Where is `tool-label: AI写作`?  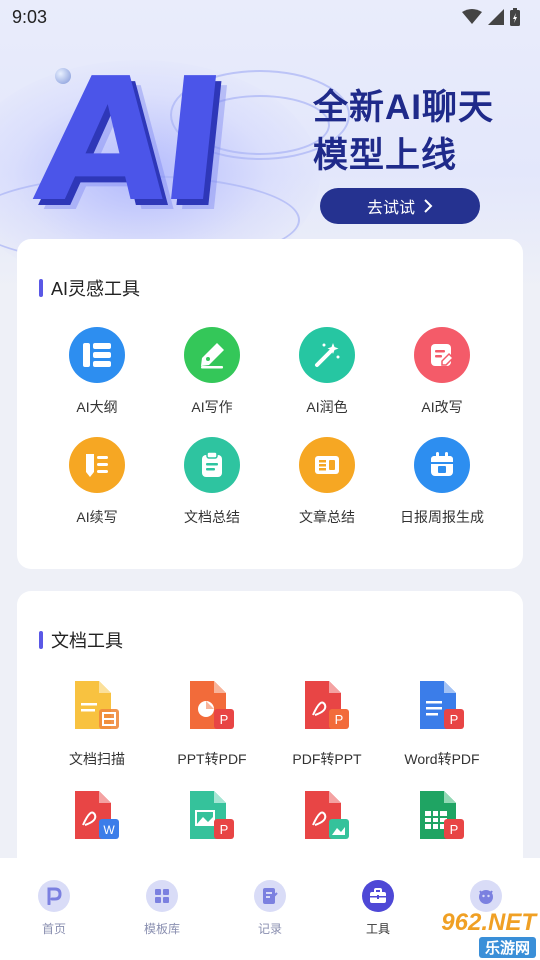 tool-label: AI写作 is located at coordinates (212, 407).